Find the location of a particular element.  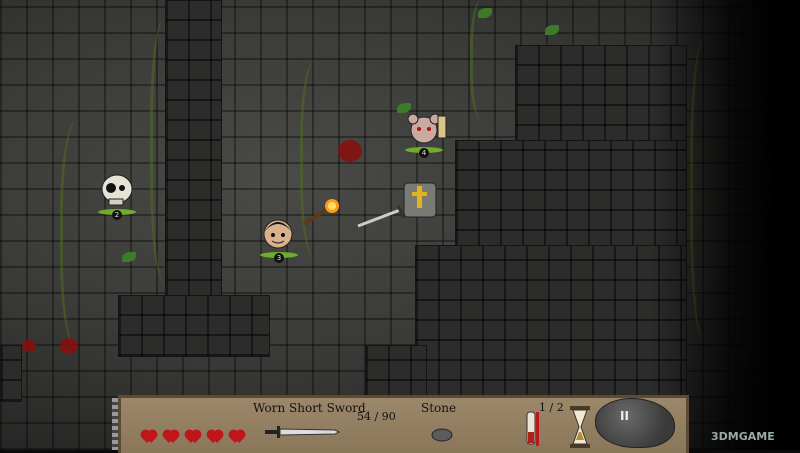

stone-ledge-left is located at coordinates (194, 326).